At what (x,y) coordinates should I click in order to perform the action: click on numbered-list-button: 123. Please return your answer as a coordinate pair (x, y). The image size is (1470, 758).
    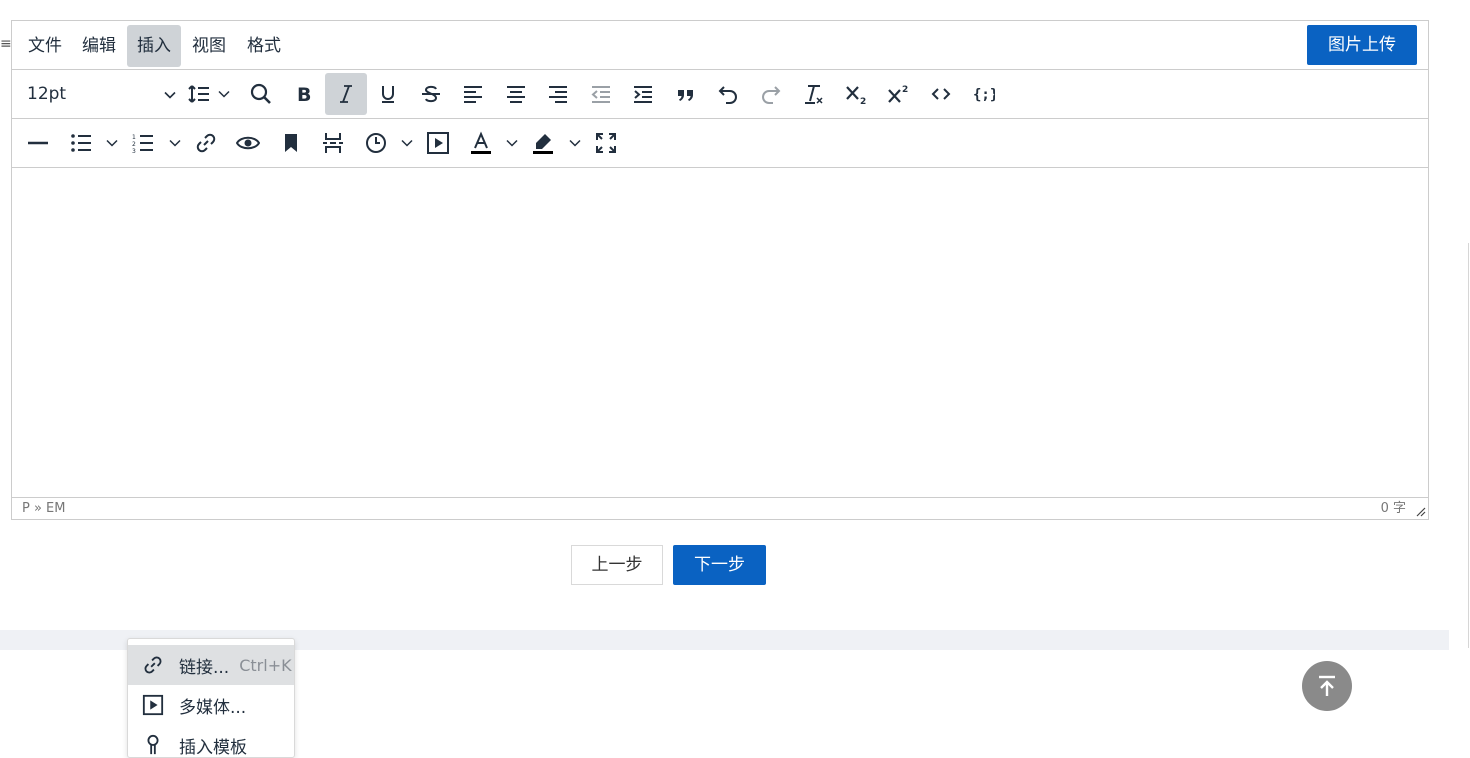
    Looking at the image, I should click on (143, 143).